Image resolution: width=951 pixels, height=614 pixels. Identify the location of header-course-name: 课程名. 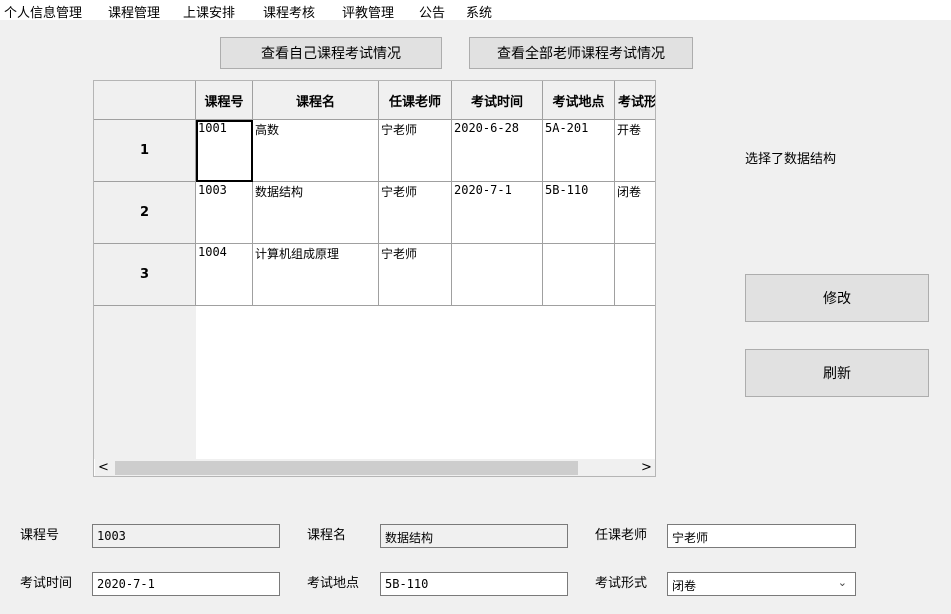
(316, 100).